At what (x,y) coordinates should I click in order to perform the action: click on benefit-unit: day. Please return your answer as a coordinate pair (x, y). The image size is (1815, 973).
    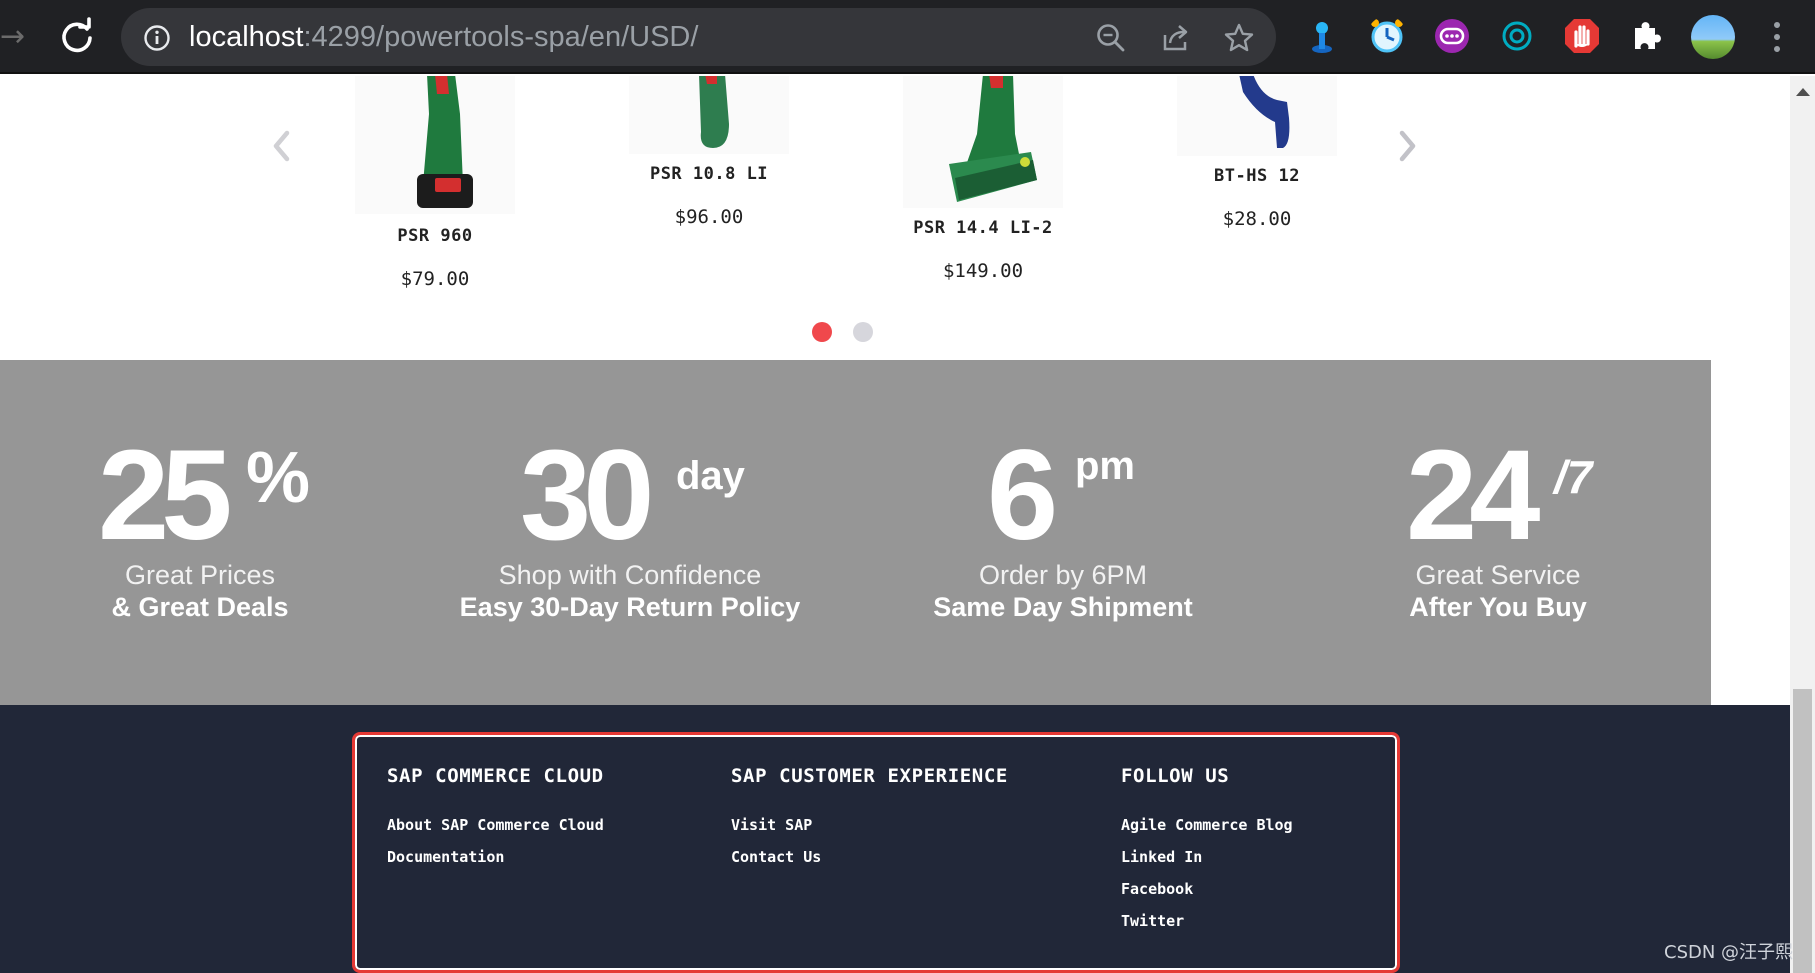
    Looking at the image, I should click on (710, 476).